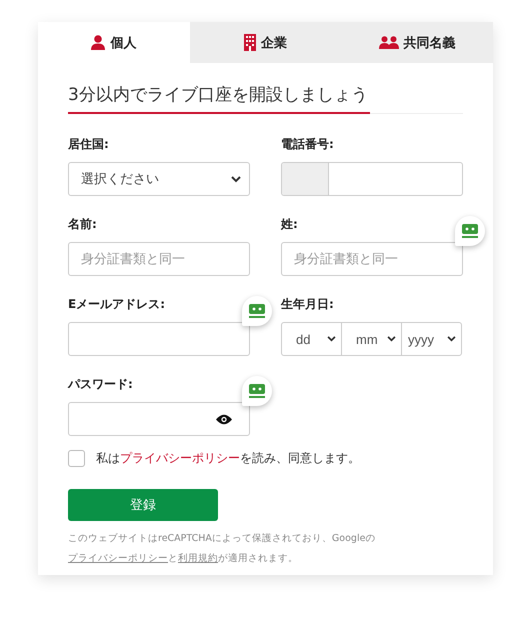 The width and height of the screenshot is (518, 619). Describe the element at coordinates (250, 42) in the screenshot. I see `building-icon` at that location.